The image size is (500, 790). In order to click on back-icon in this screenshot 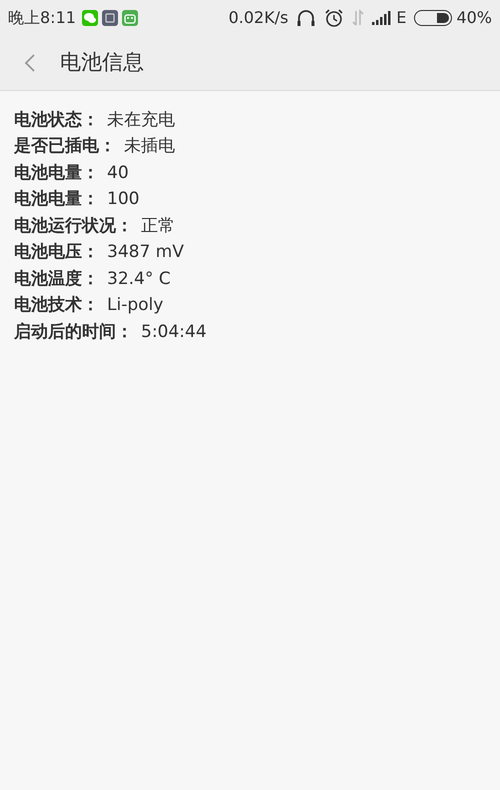, I will do `click(30, 63)`.